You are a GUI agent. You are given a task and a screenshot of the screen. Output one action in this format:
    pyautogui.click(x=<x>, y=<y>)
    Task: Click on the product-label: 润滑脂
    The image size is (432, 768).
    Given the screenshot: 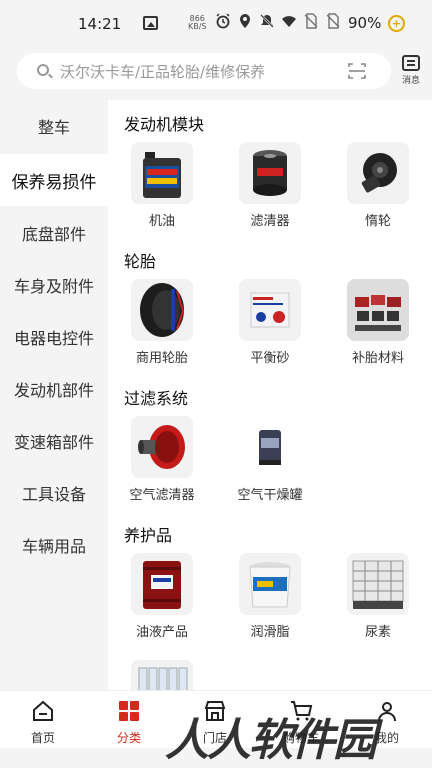 What is the action you would take?
    pyautogui.click(x=270, y=632)
    